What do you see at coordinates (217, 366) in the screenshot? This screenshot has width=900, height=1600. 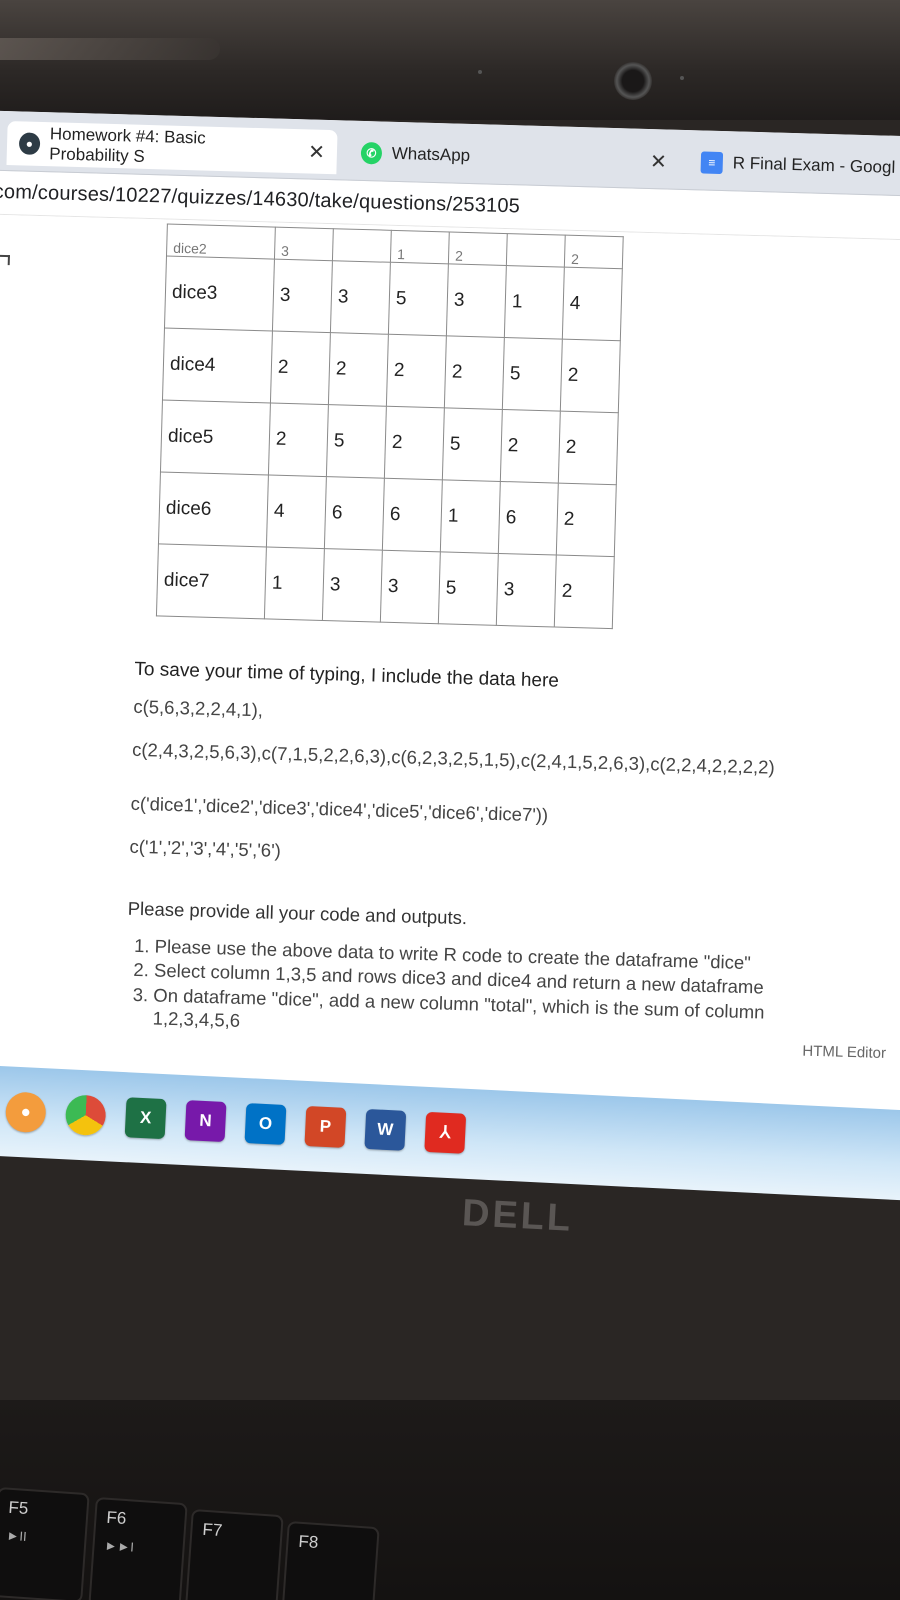 I see `row-name: dice4` at bounding box center [217, 366].